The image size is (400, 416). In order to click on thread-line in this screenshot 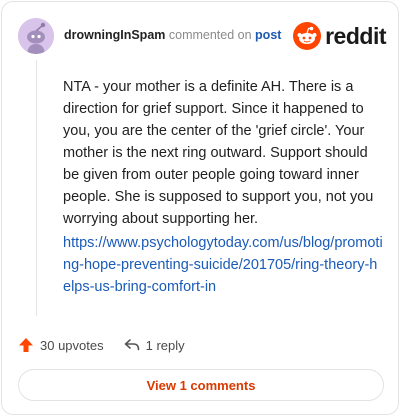, I will do `click(36, 188)`.